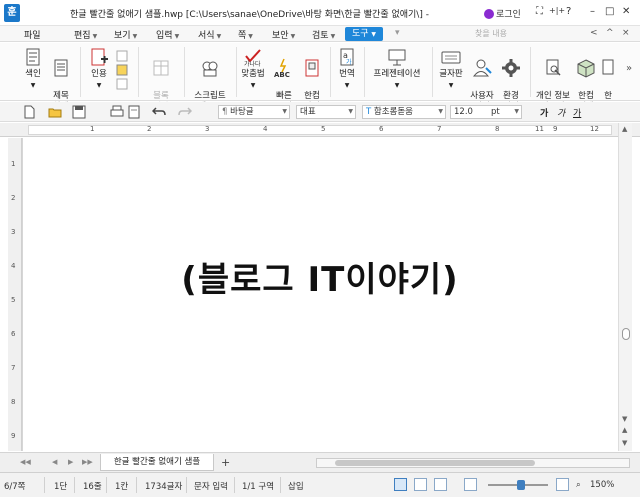 The height and width of the screenshot is (497, 640). Describe the element at coordinates (92, 487) in the screenshot. I see `status-line: 16줄` at that location.